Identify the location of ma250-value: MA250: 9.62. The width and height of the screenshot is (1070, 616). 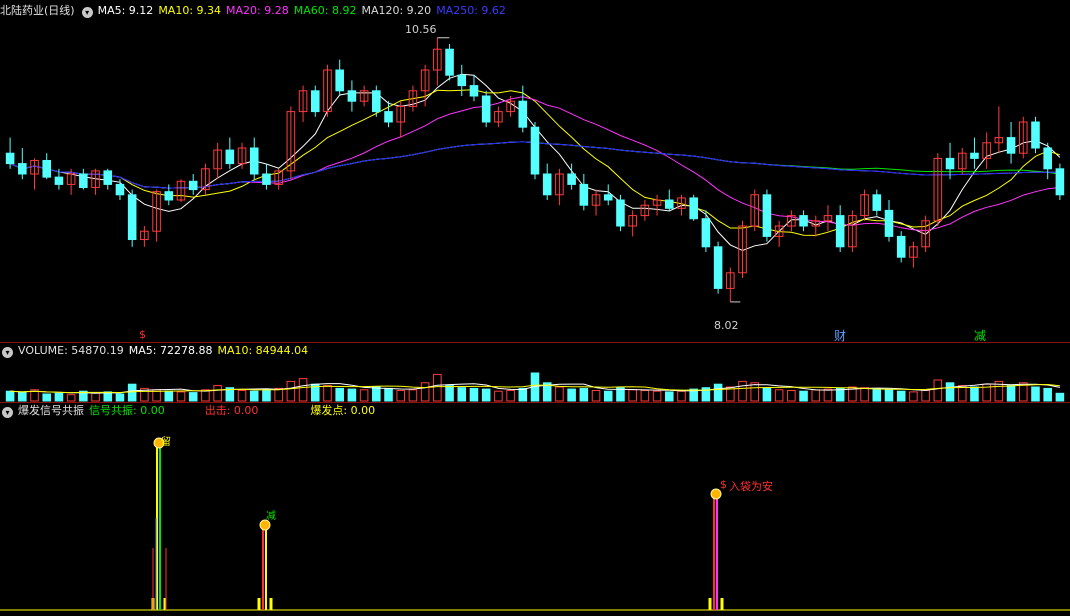
(471, 10).